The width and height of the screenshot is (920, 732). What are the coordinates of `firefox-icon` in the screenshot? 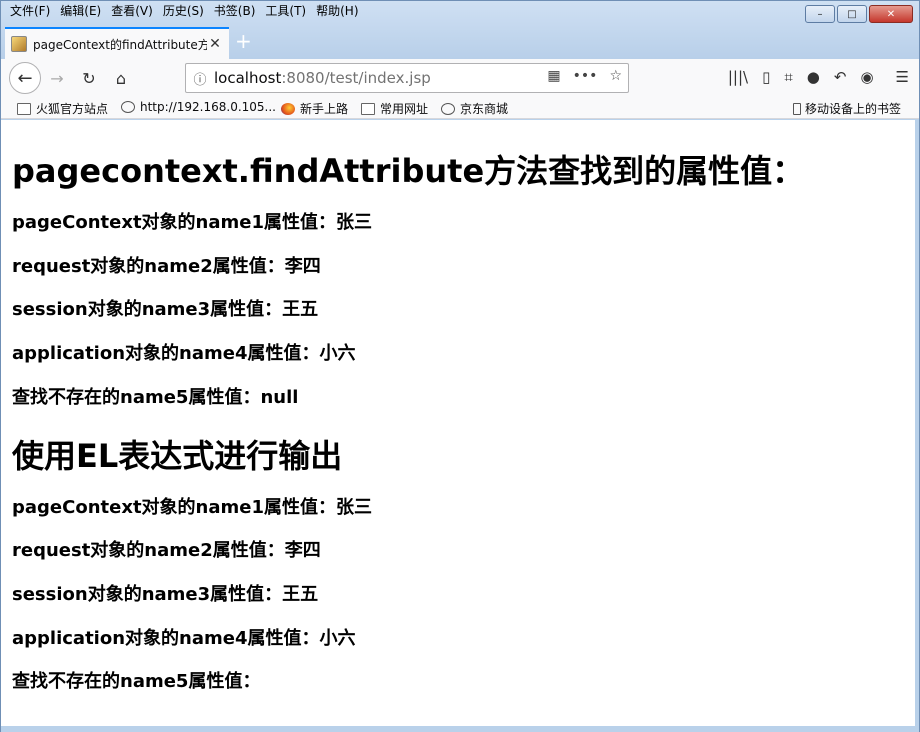 It's located at (288, 108).